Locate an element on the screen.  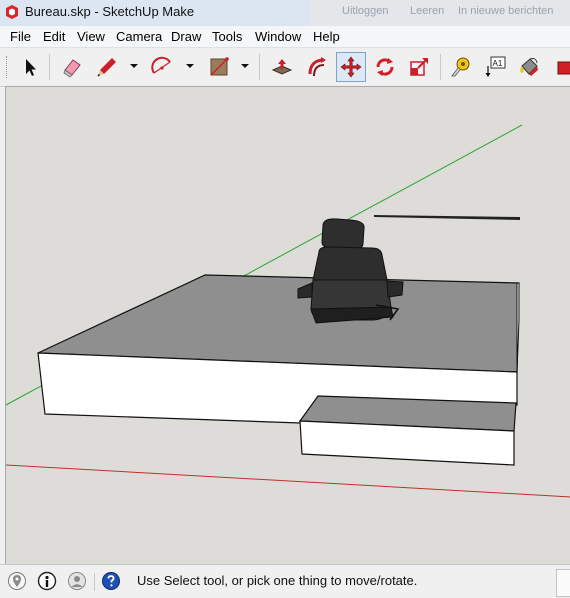
arc-icon is located at coordinates (161, 65).